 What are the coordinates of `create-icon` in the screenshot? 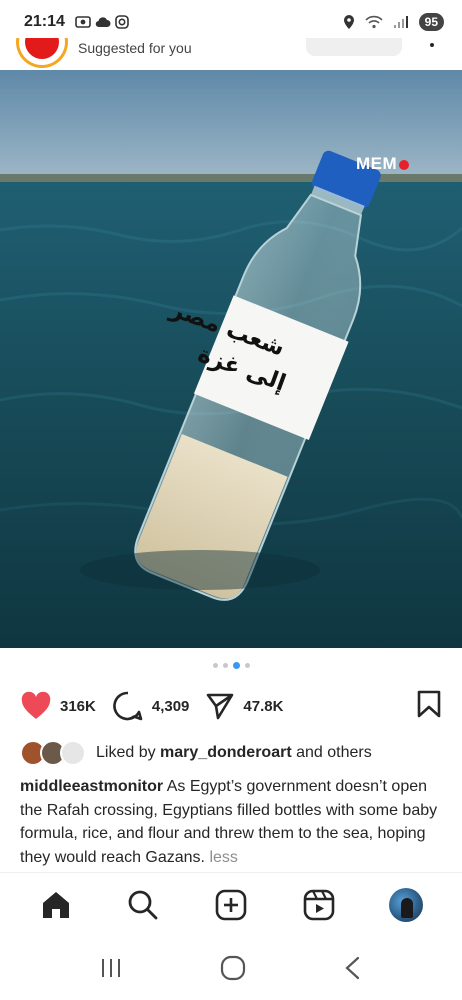 It's located at (231, 904).